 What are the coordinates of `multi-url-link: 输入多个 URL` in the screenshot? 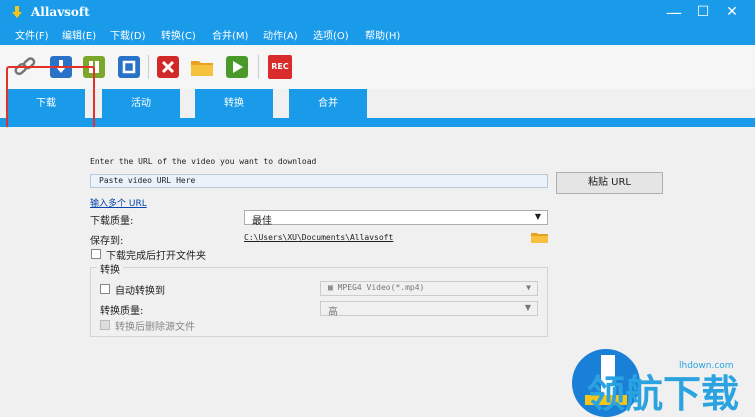 It's located at (118, 202).